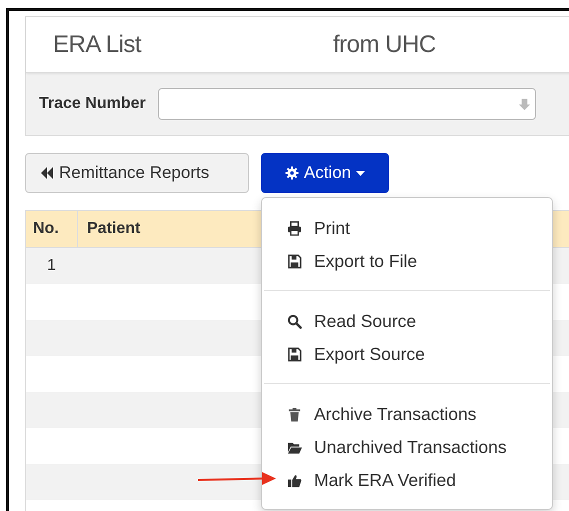 This screenshot has width=569, height=511. What do you see at coordinates (294, 321) in the screenshot?
I see `search-icon` at bounding box center [294, 321].